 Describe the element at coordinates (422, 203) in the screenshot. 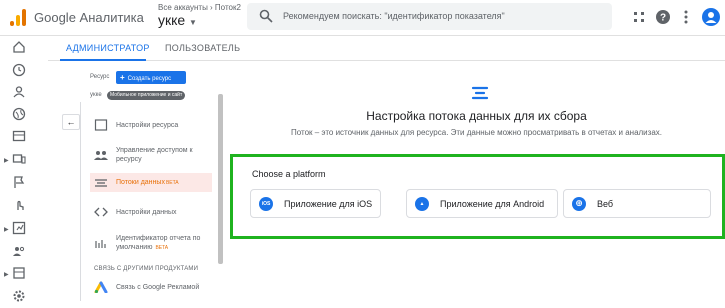

I see `android-icon: ▲` at that location.